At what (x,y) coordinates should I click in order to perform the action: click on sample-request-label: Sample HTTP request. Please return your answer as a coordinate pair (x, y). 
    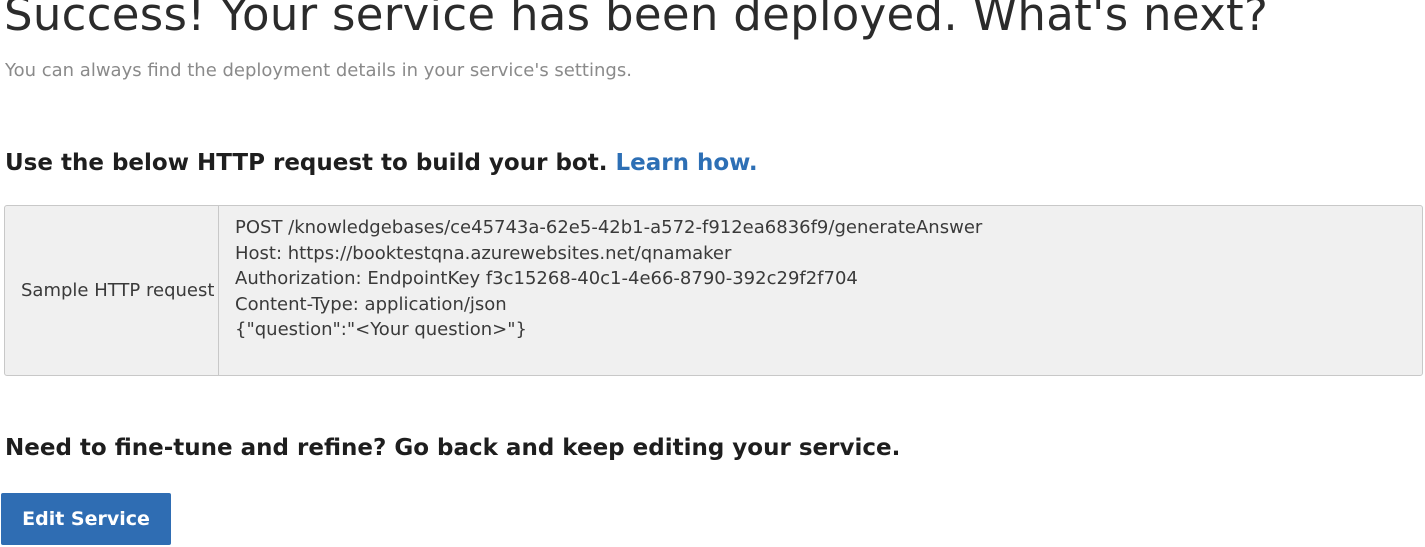
    Looking at the image, I should click on (112, 290).